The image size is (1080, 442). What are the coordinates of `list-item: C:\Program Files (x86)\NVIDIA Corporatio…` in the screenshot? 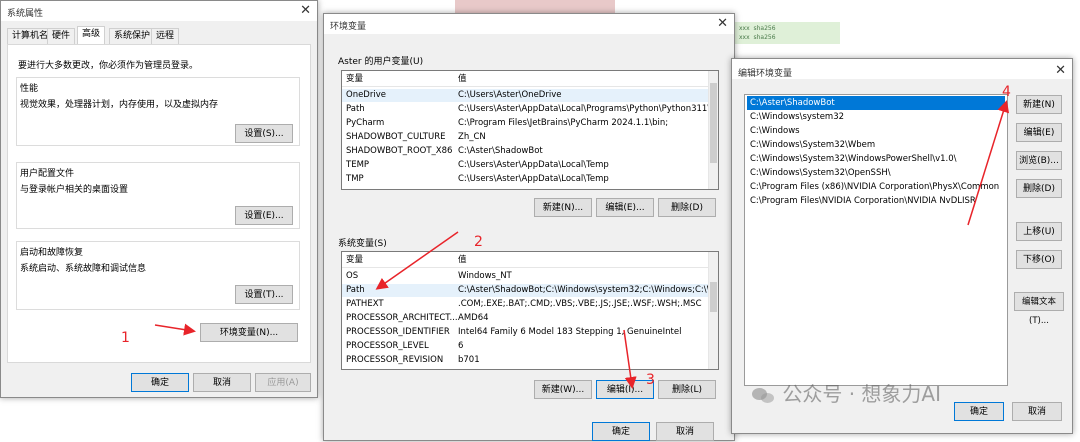 It's located at (876, 187).